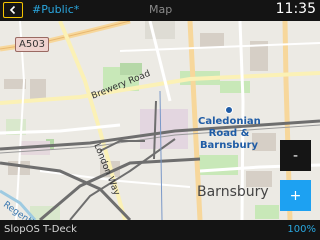 The width and height of the screenshot is (320, 240). Describe the element at coordinates (295, 9) in the screenshot. I see `clock: 11:35` at that location.